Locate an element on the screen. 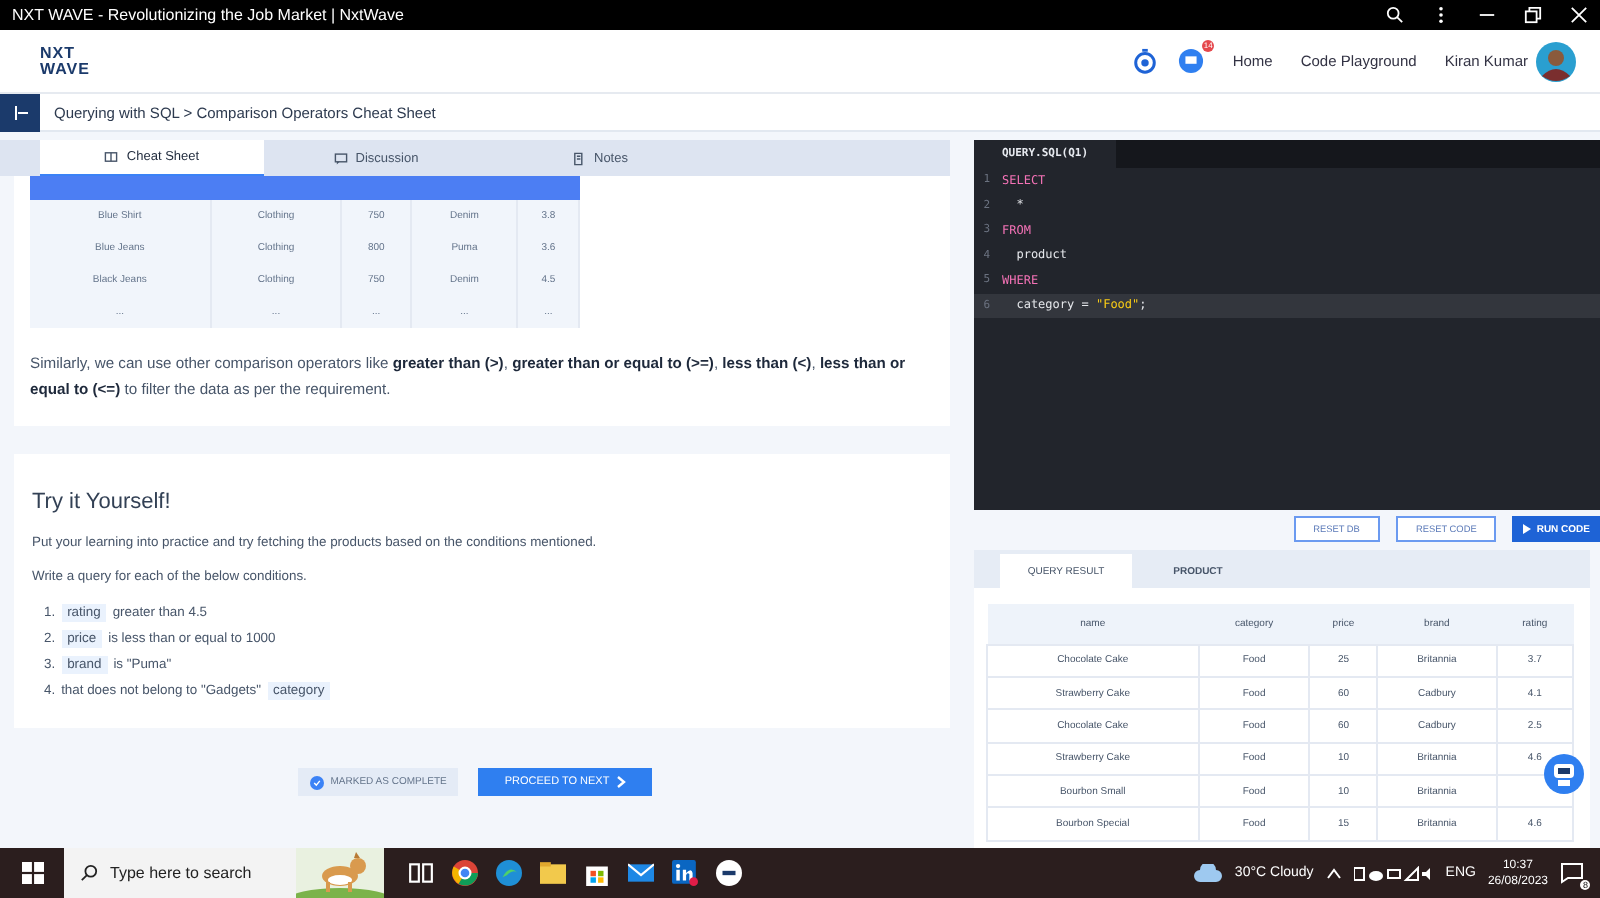 The height and width of the screenshot is (898, 1600). close-icon is located at coordinates (1579, 15).